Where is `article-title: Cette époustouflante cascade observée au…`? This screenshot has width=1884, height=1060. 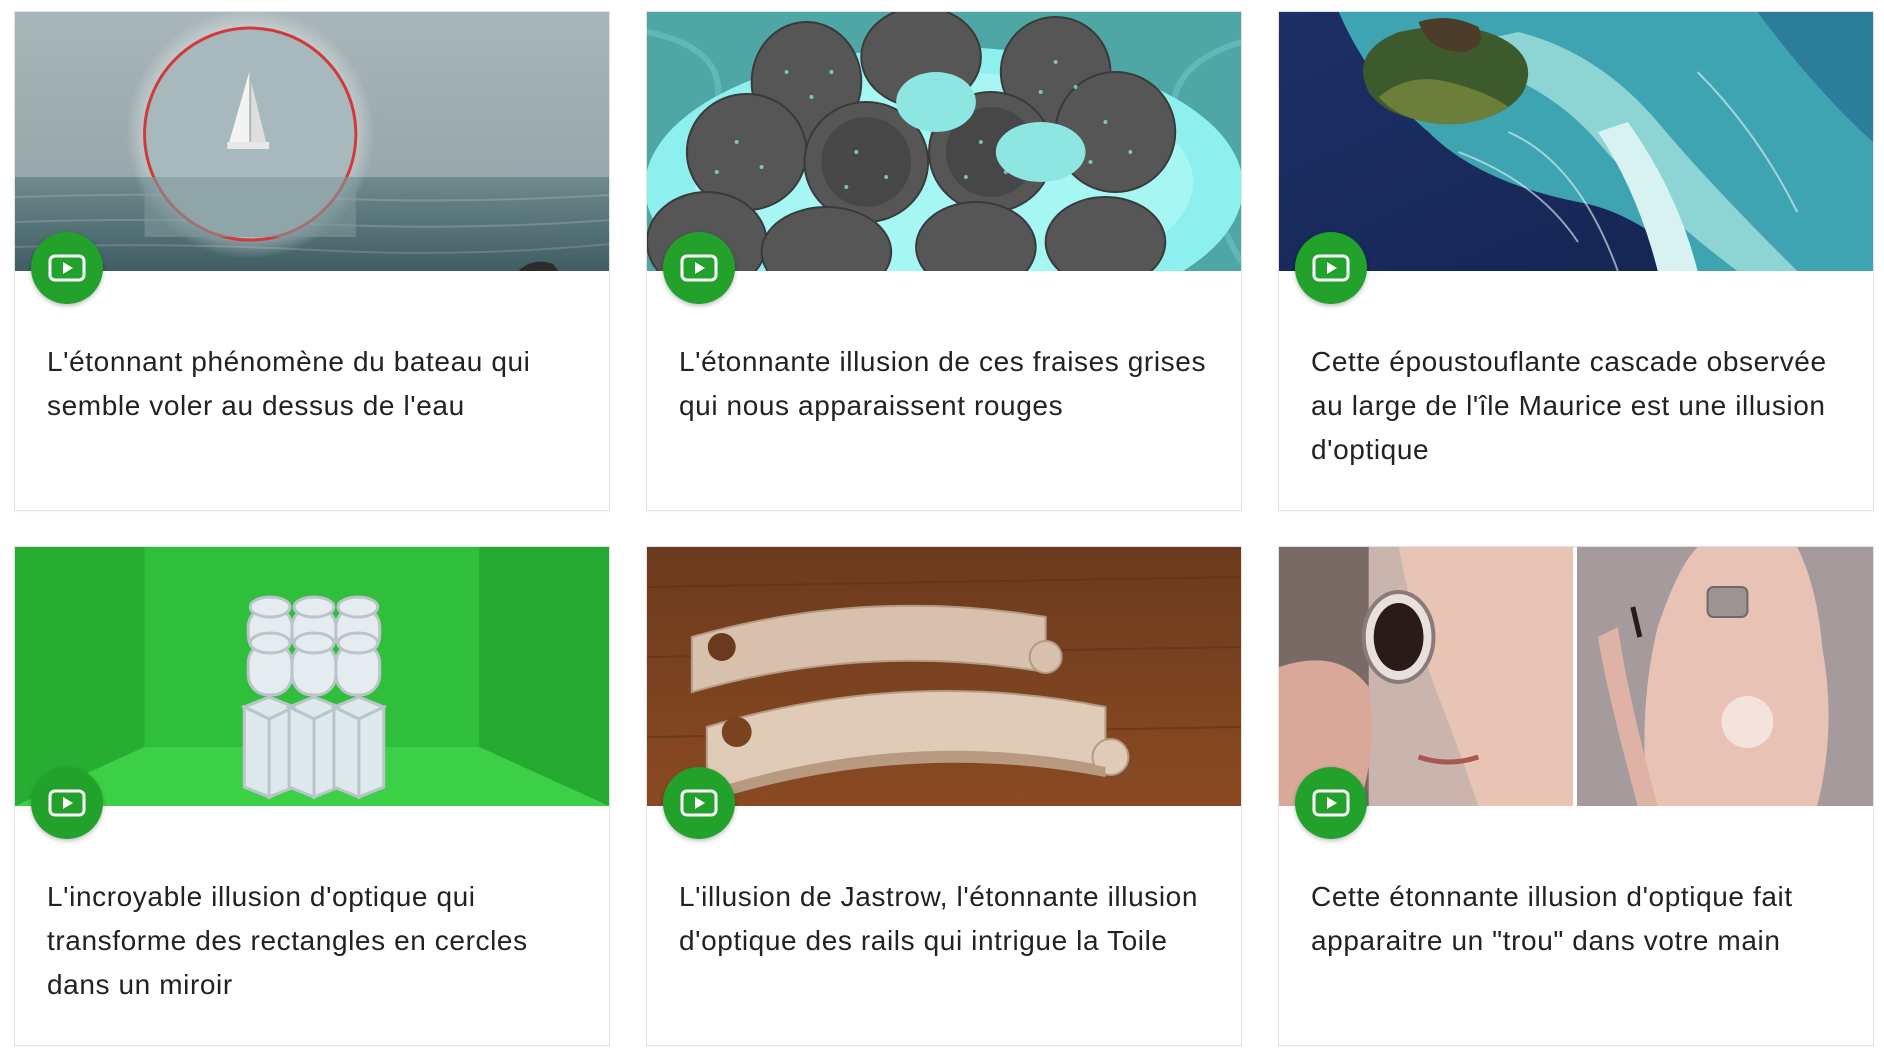 article-title: Cette époustouflante cascade observée au… is located at coordinates (1578, 406).